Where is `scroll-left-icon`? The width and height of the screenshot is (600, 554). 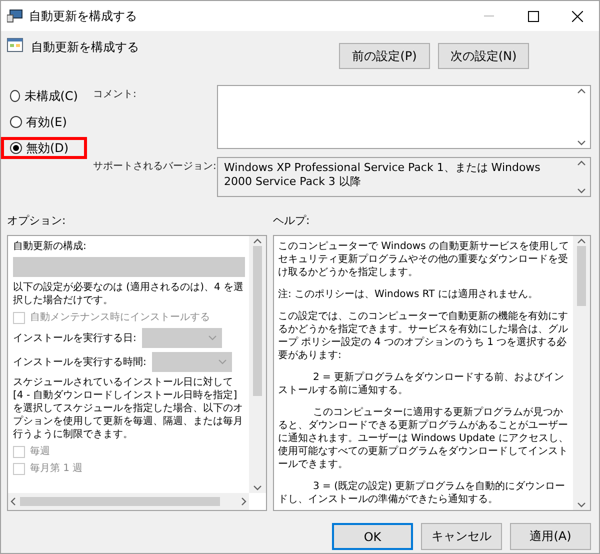
scroll-left-icon is located at coordinates (13, 501).